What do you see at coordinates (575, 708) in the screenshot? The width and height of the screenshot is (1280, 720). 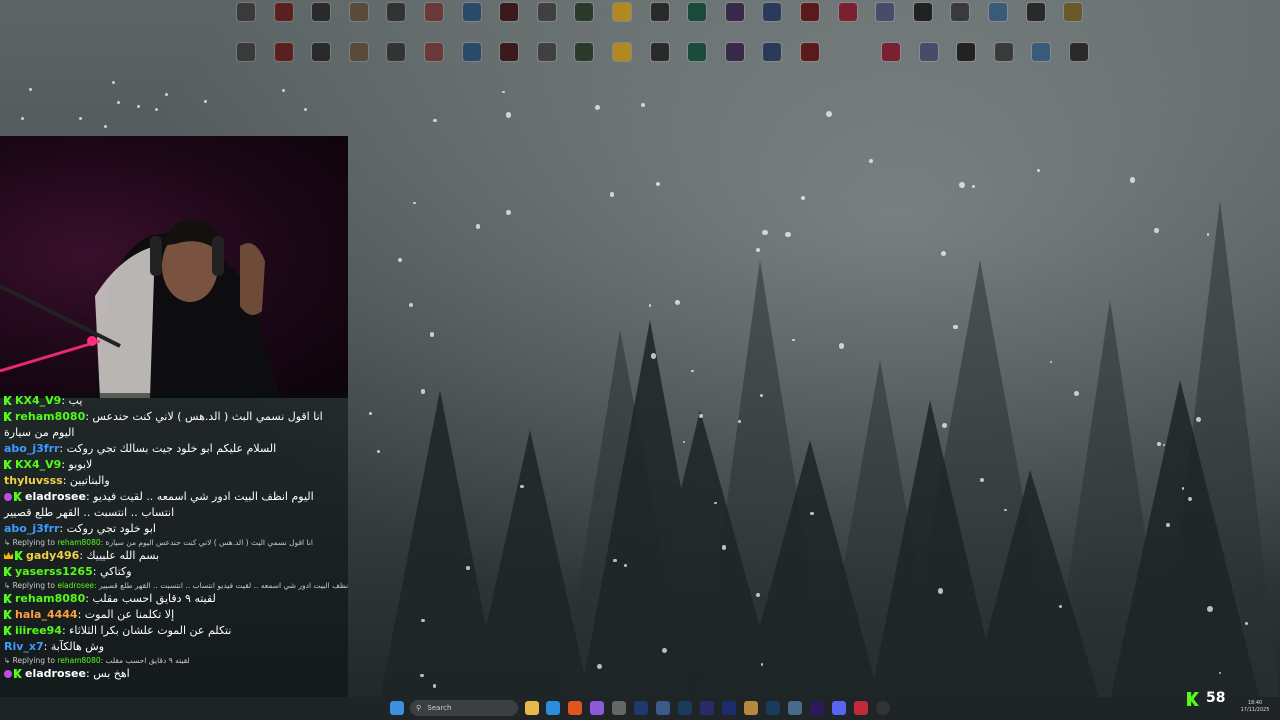 I see `brave-browser-icon` at bounding box center [575, 708].